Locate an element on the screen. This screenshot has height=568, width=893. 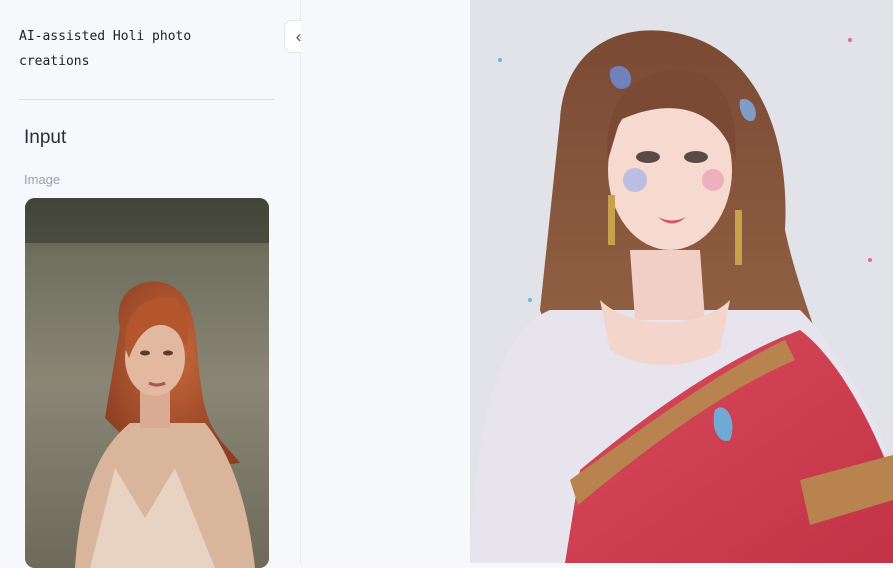
sidebar-divider is located at coordinates (146, 99).